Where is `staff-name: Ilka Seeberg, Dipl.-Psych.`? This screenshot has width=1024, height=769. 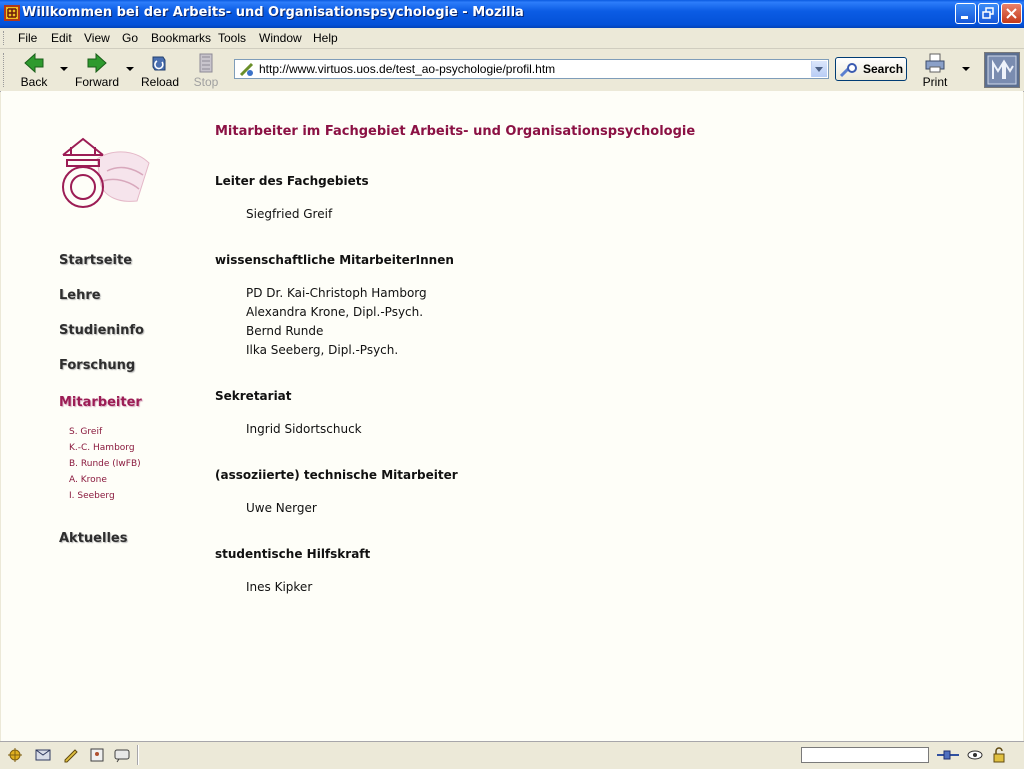 staff-name: Ilka Seeberg, Dipl.-Psych. is located at coordinates (322, 350).